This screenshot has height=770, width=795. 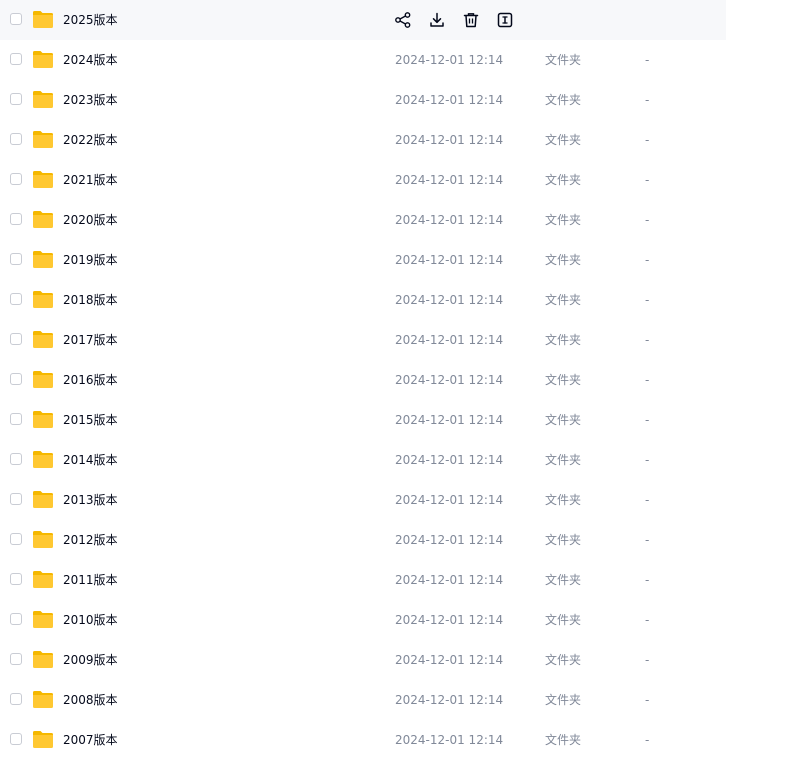 What do you see at coordinates (363, 420) in the screenshot?
I see `file-row: 2015版本 2024-12-01 12:14 文件夹 -` at bounding box center [363, 420].